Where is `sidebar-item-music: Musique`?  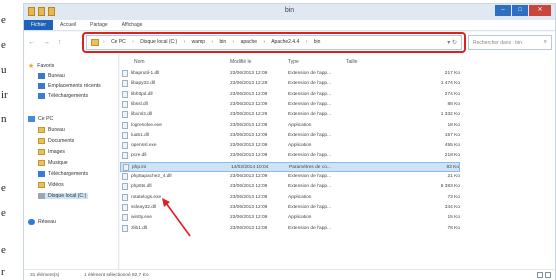 sidebar-item-music: Musique is located at coordinates (53, 163).